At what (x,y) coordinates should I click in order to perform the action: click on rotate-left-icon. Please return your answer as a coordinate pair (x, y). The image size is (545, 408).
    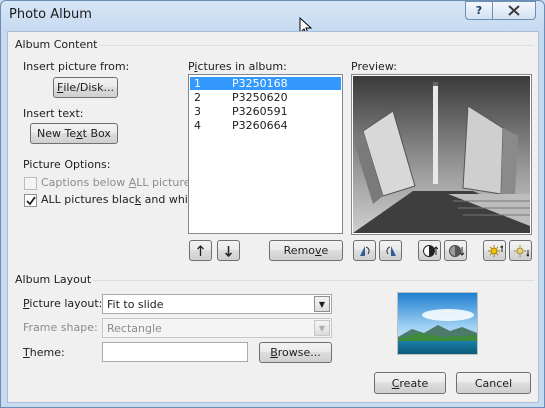
    Looking at the image, I should click on (364, 250).